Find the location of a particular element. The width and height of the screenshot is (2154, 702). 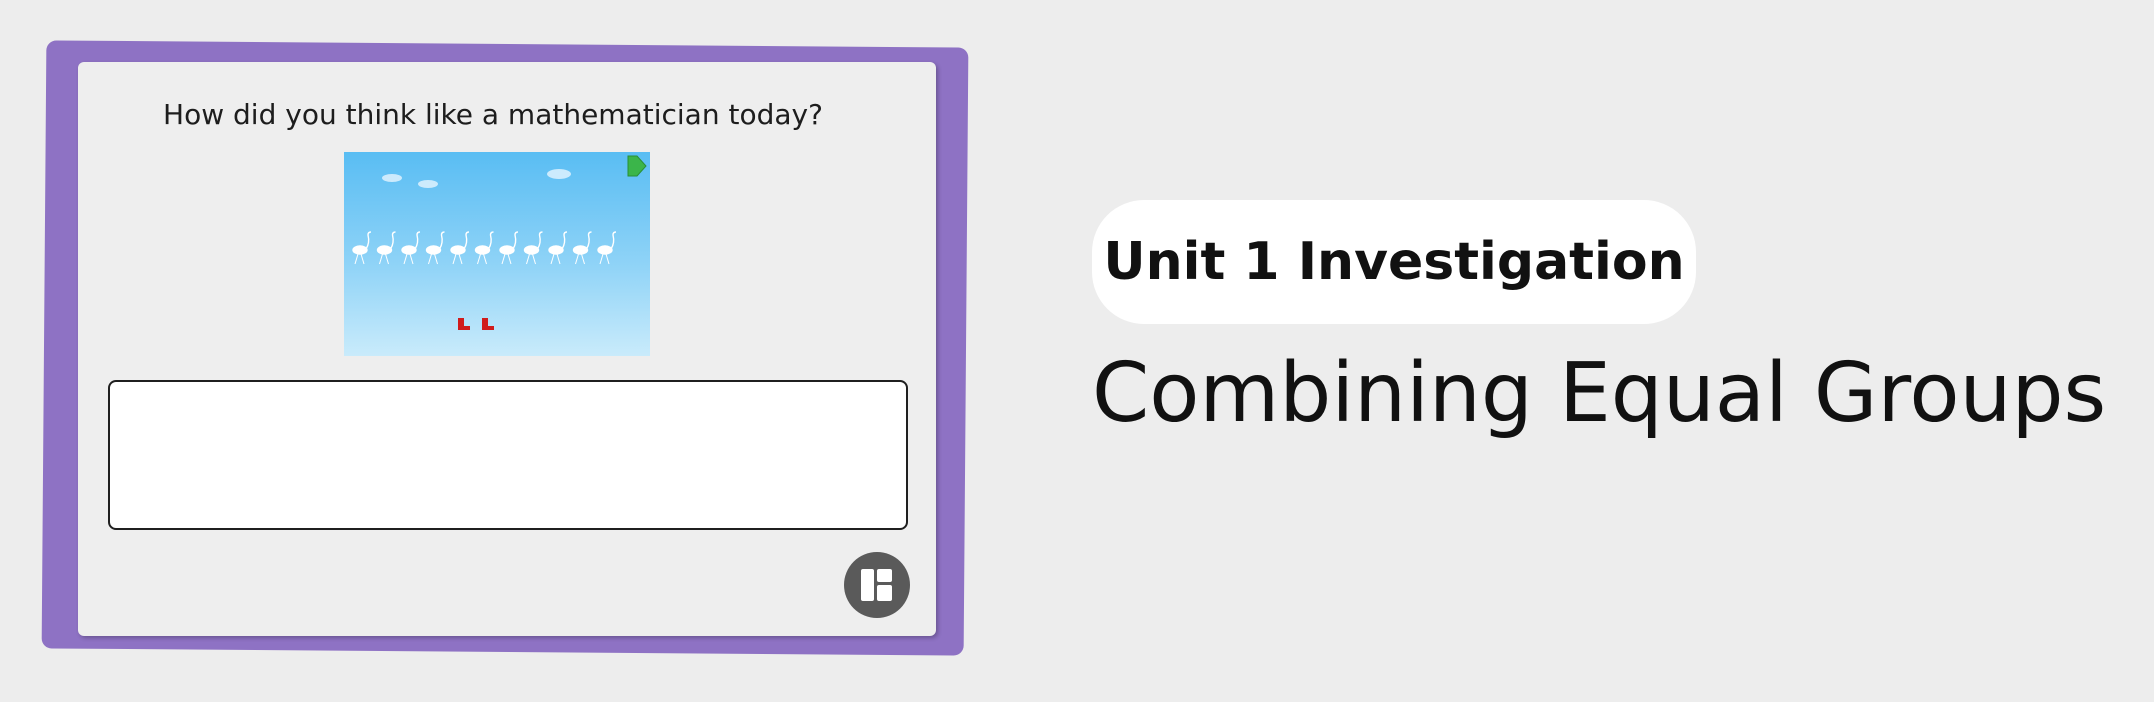

layout-button is located at coordinates (877, 585).